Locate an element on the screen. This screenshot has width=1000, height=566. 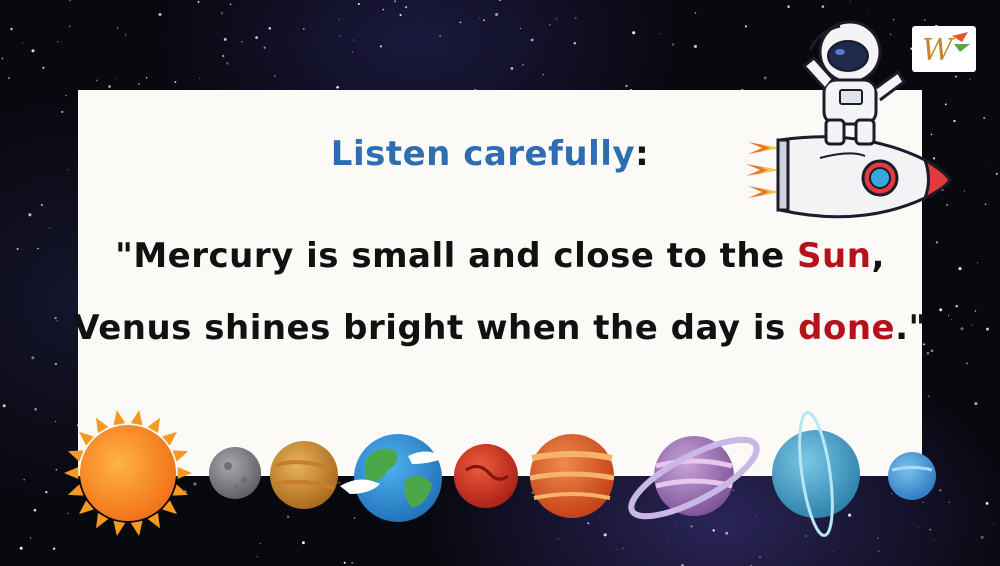
saturn-icon is located at coordinates (694, 478).